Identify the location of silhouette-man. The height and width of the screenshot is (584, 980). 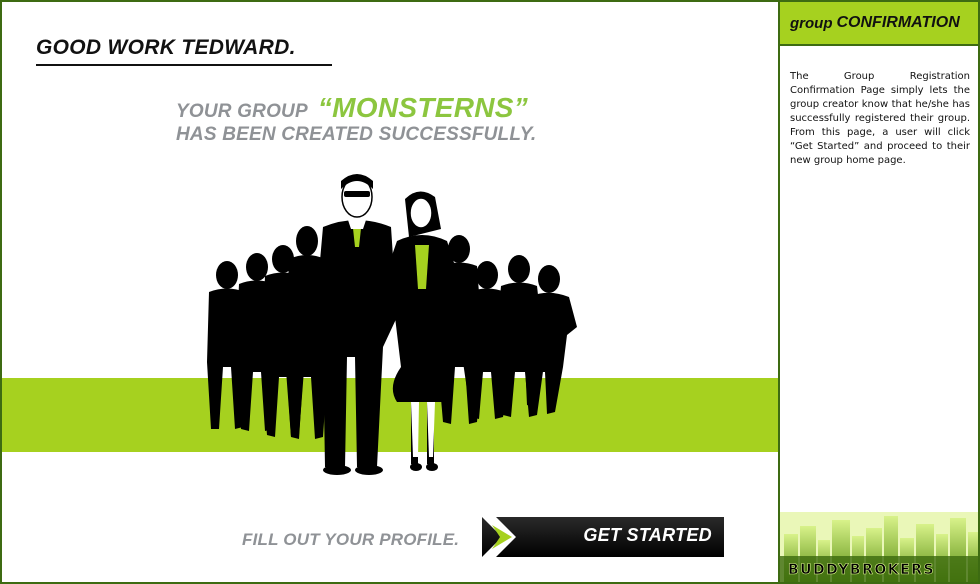
(356, 324).